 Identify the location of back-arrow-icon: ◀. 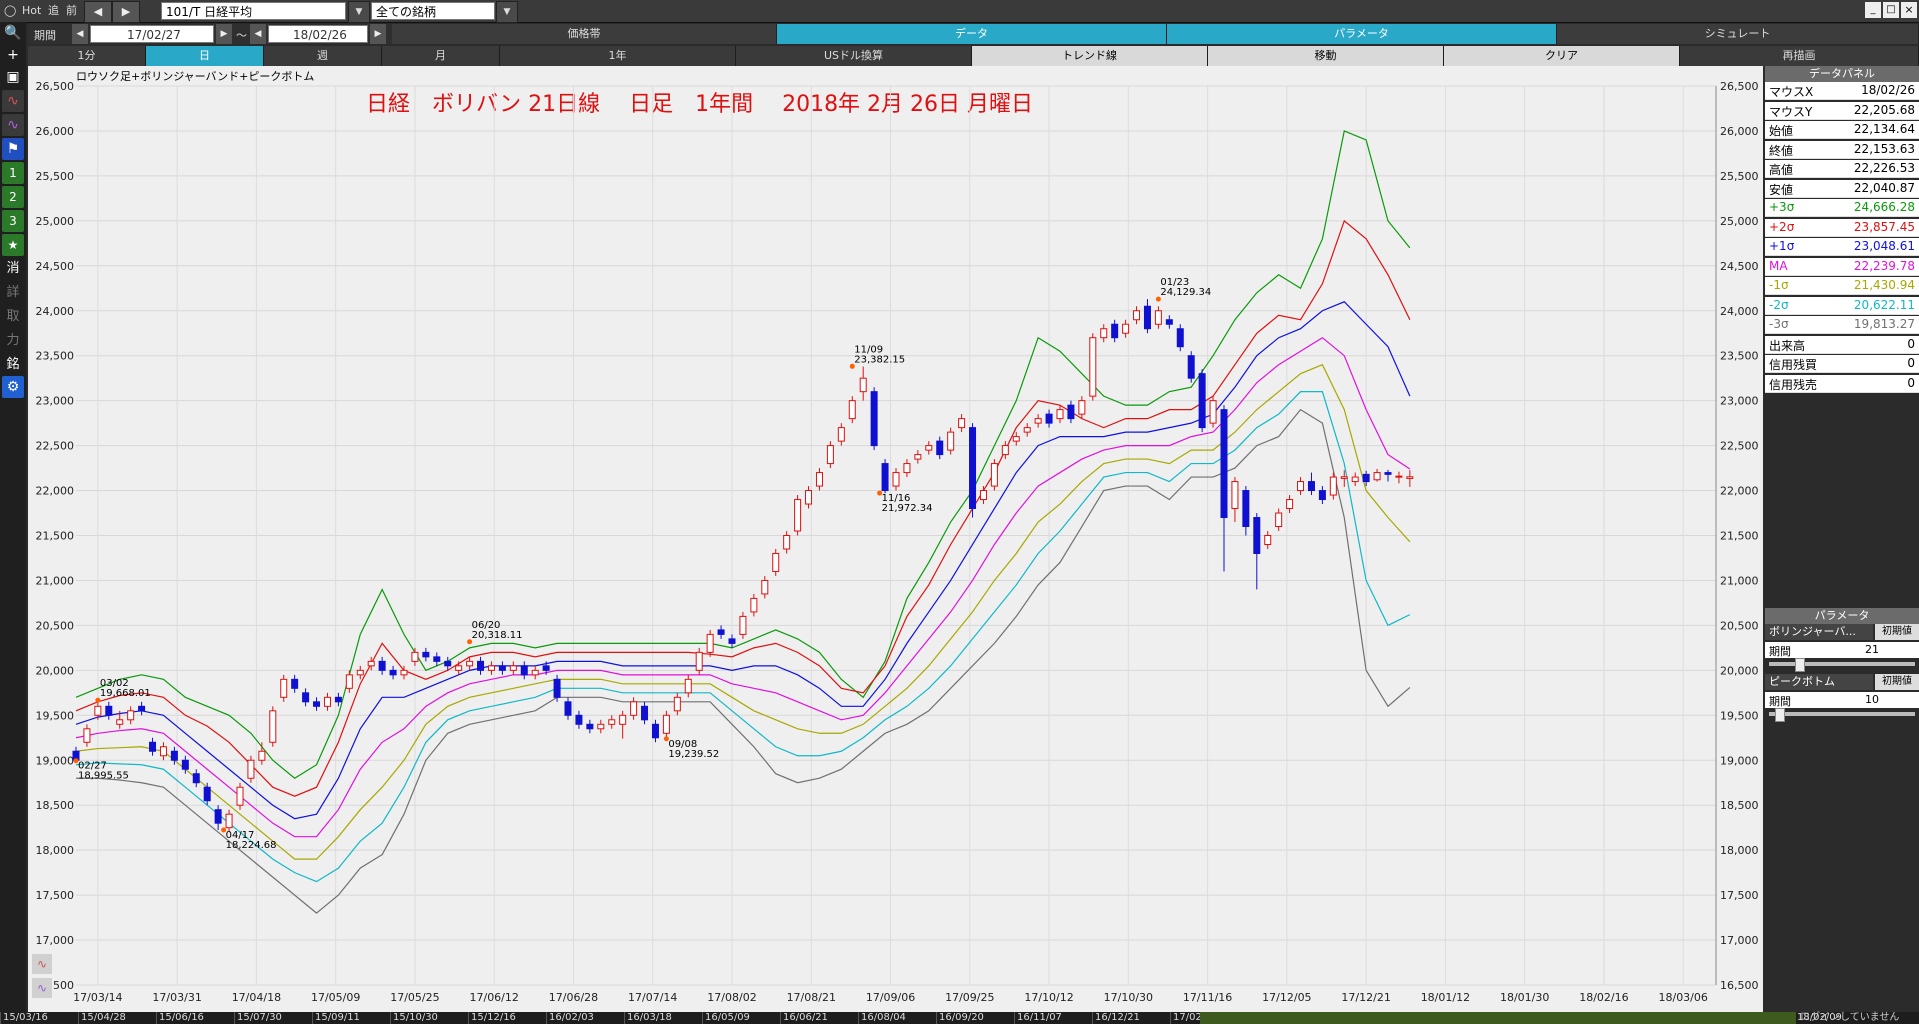
(98, 12).